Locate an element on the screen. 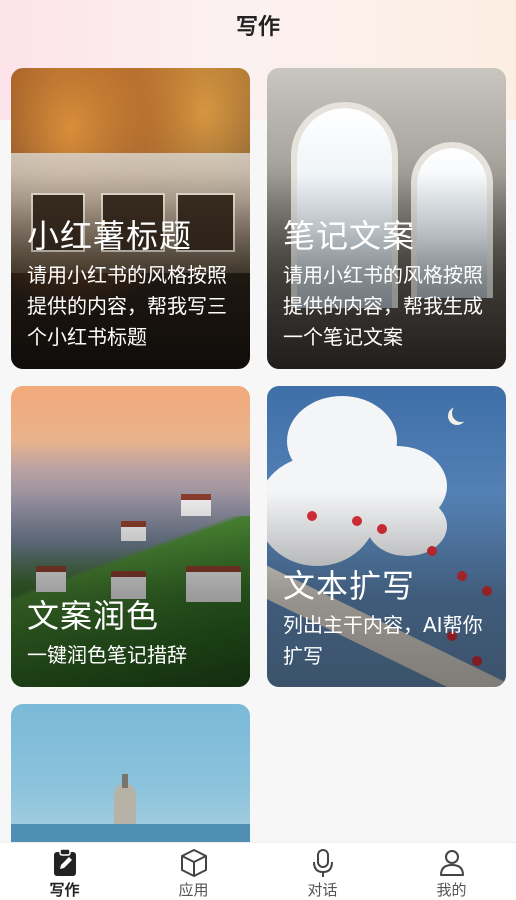 Image resolution: width=516 pixels, height=900 pixels. card-description: 请用小红书的风格按照提供的内容，帮我写三个小红书标题 is located at coordinates (127, 306).